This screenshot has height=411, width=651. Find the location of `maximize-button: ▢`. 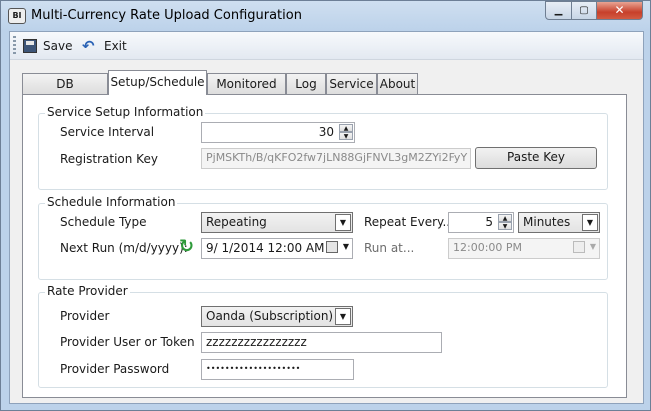

maximize-button: ▢ is located at coordinates (584, 10).